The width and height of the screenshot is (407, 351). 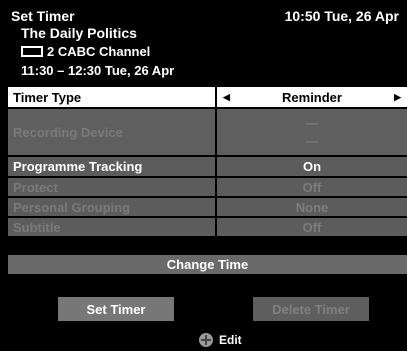 I want to click on protect-row: Protect Off, so click(x=207, y=187).